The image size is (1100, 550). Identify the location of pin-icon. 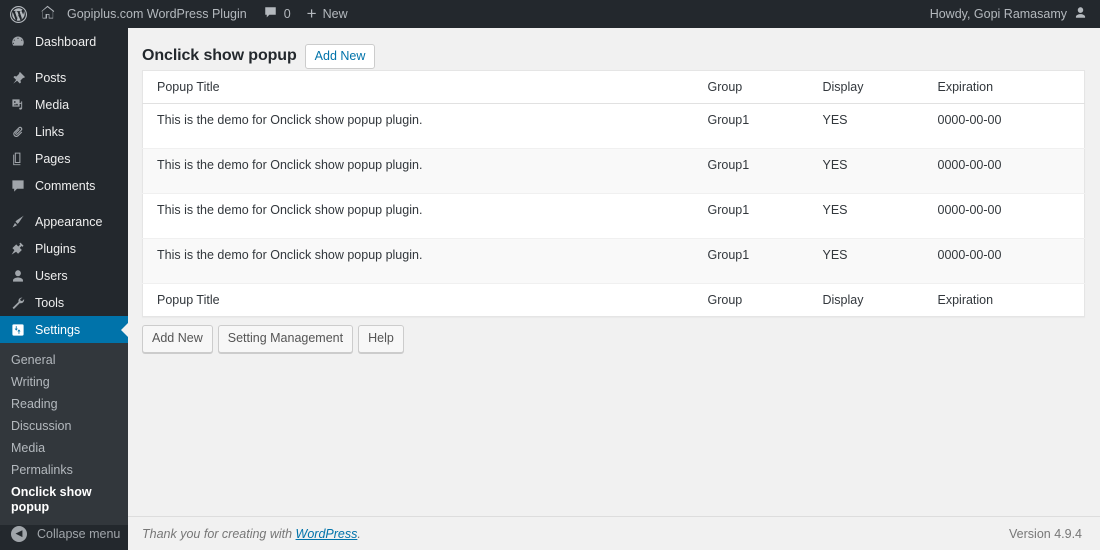
(17, 77).